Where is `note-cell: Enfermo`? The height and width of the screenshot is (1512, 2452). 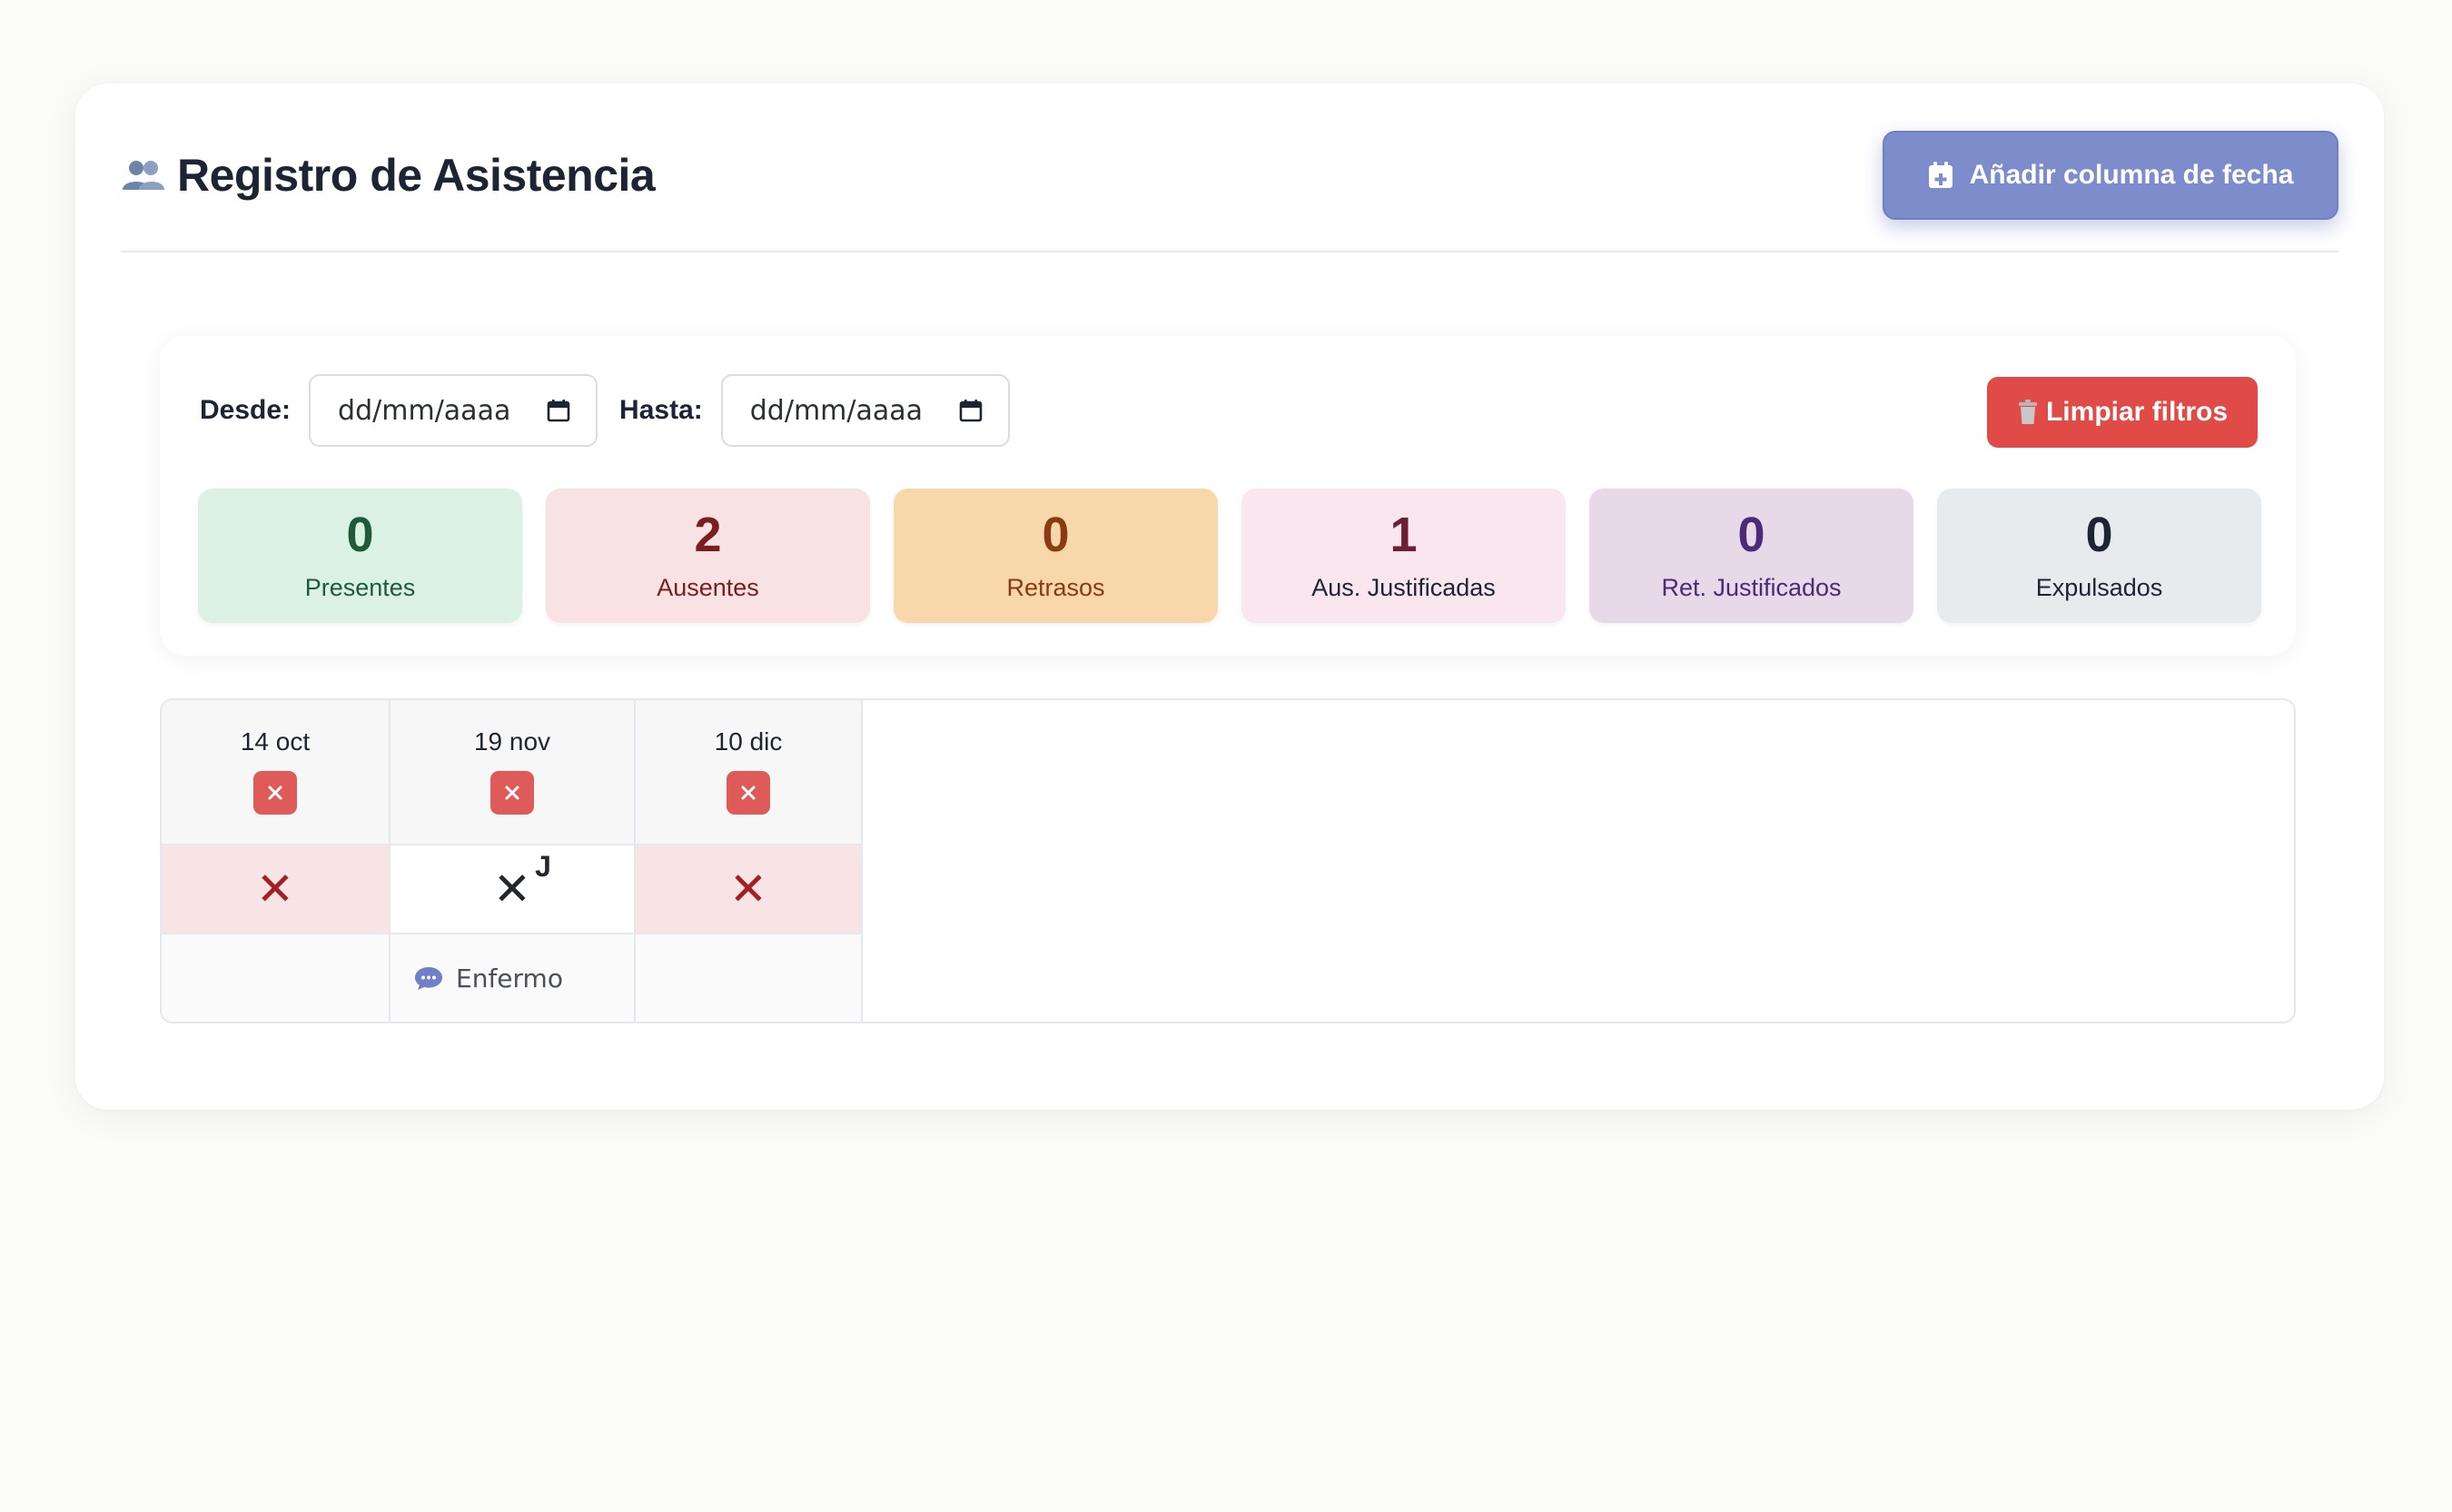 note-cell: Enfermo is located at coordinates (512, 978).